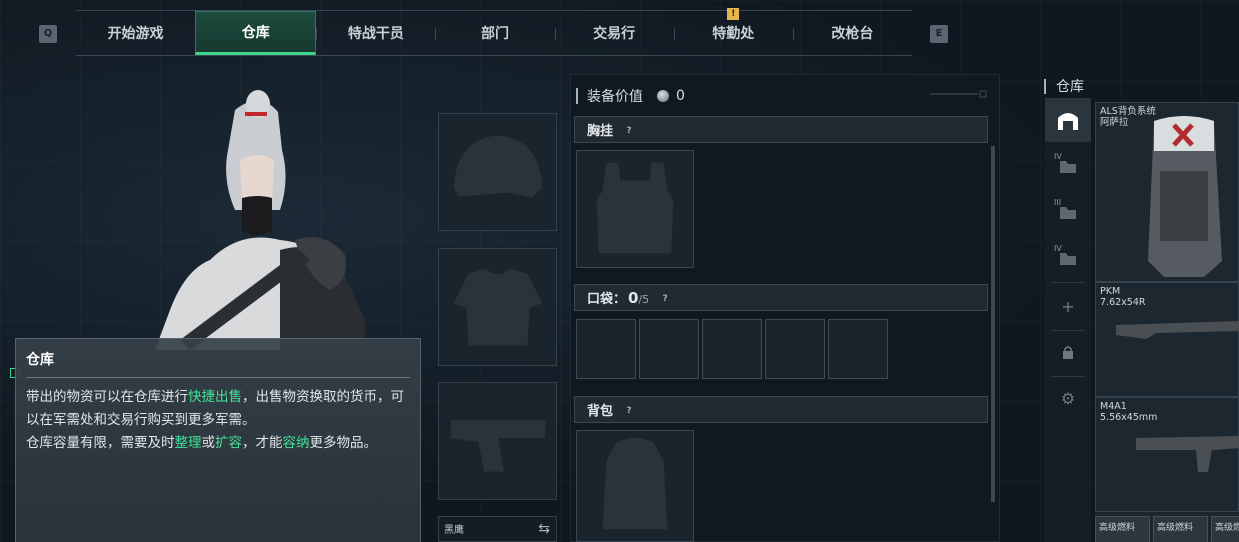 The image size is (1239, 542). I want to click on notification-badge: !, so click(733, 14).